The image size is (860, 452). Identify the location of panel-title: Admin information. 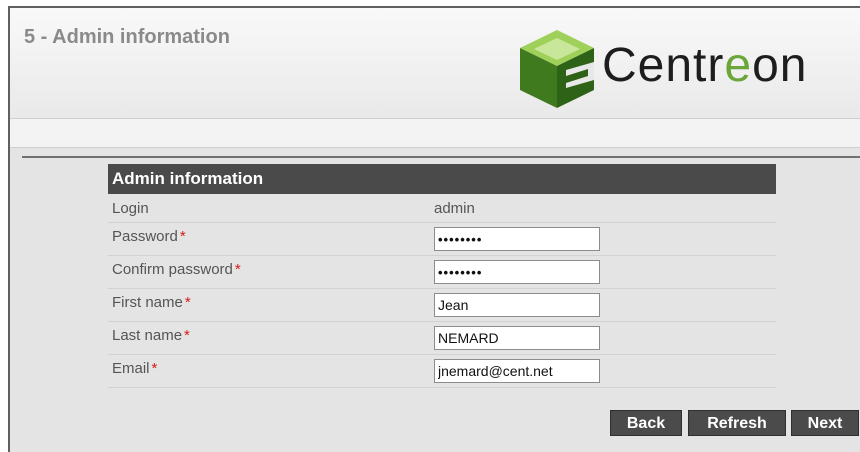
(442, 179).